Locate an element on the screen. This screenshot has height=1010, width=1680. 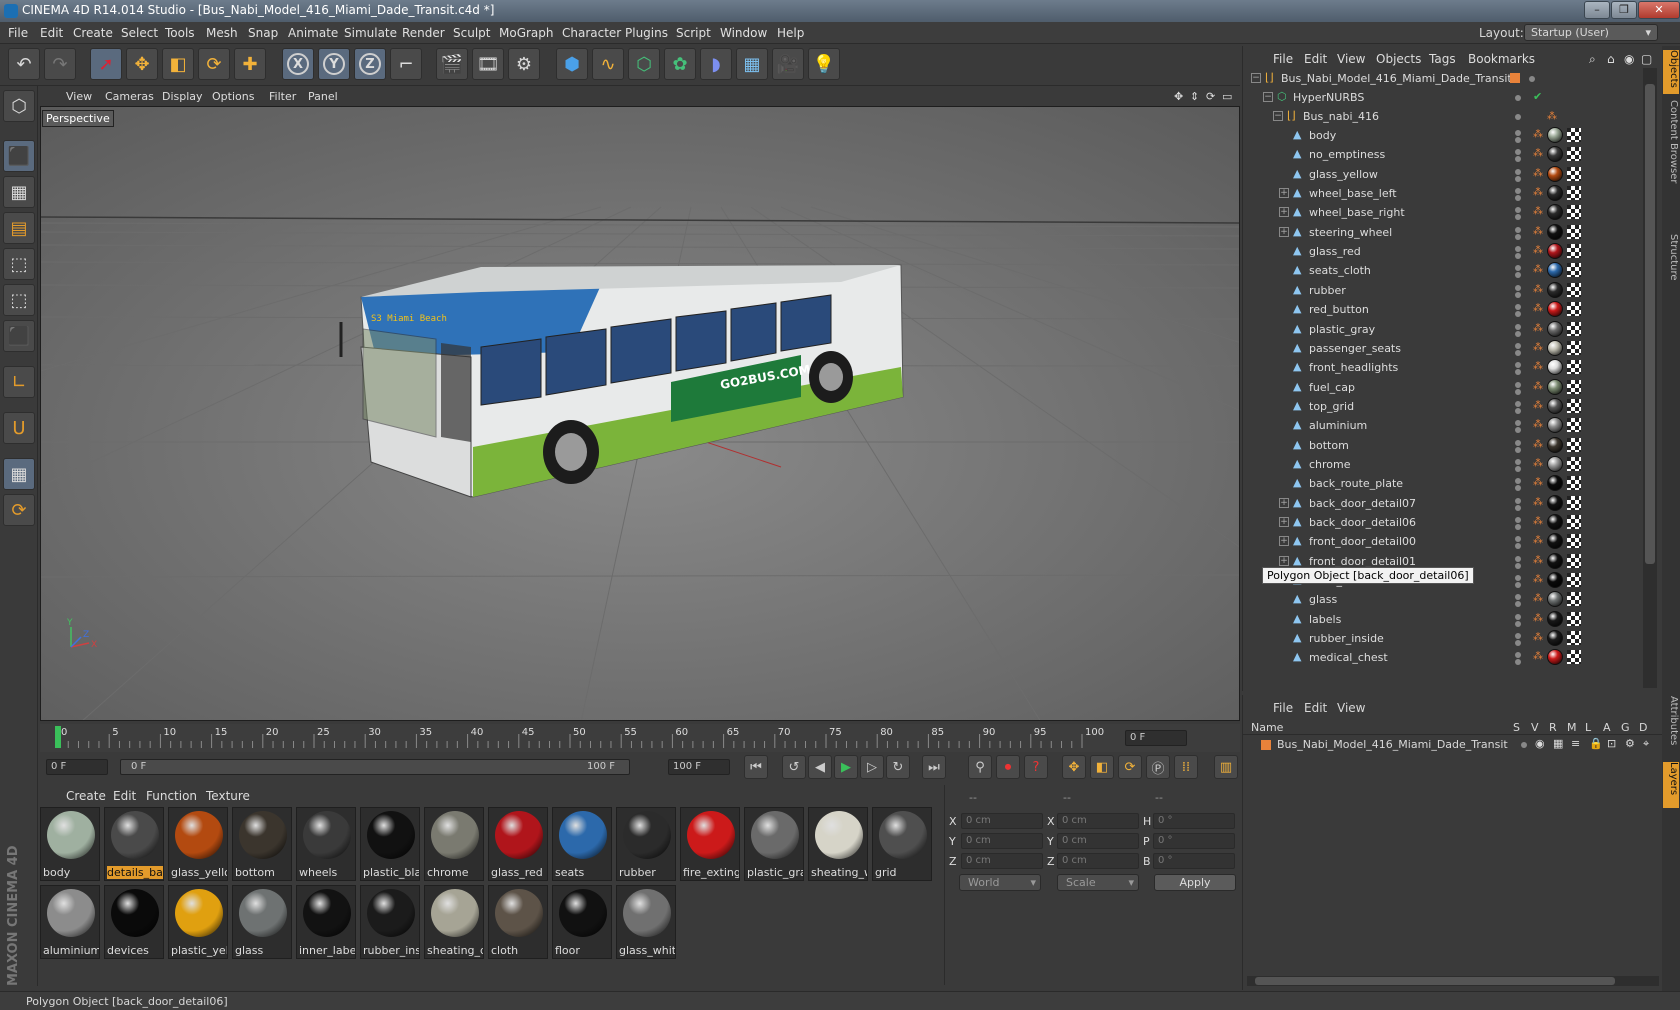
layer-animation-icon: ⊡ is located at coordinates (1611, 743).